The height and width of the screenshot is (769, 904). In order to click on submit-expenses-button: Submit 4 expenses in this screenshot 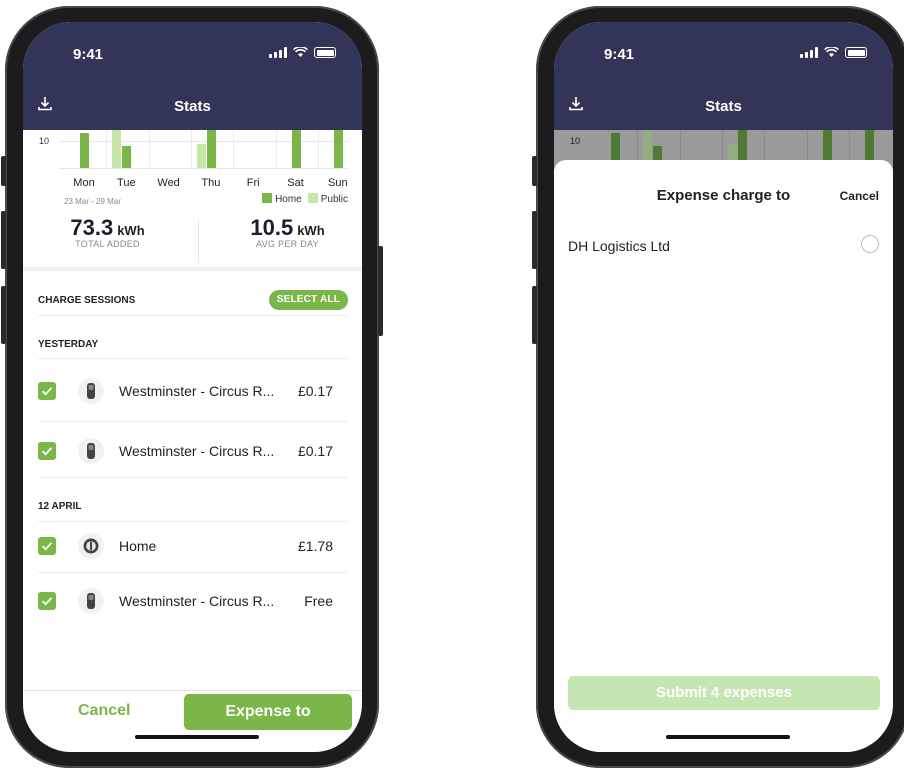, I will do `click(724, 693)`.